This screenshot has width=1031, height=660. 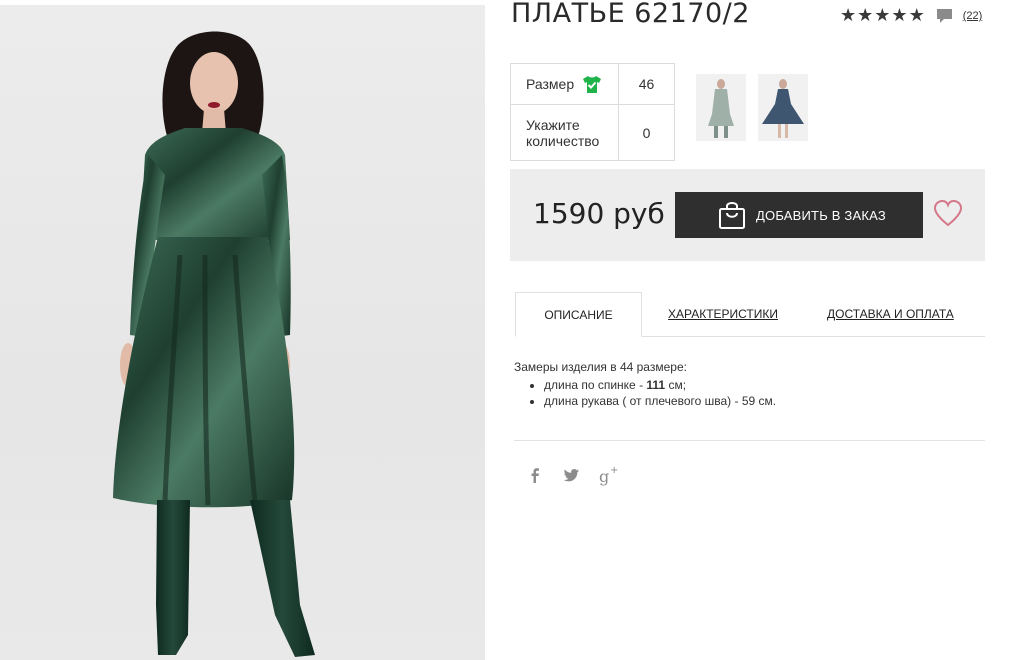 I want to click on size-label: Размер, so click(x=550, y=84).